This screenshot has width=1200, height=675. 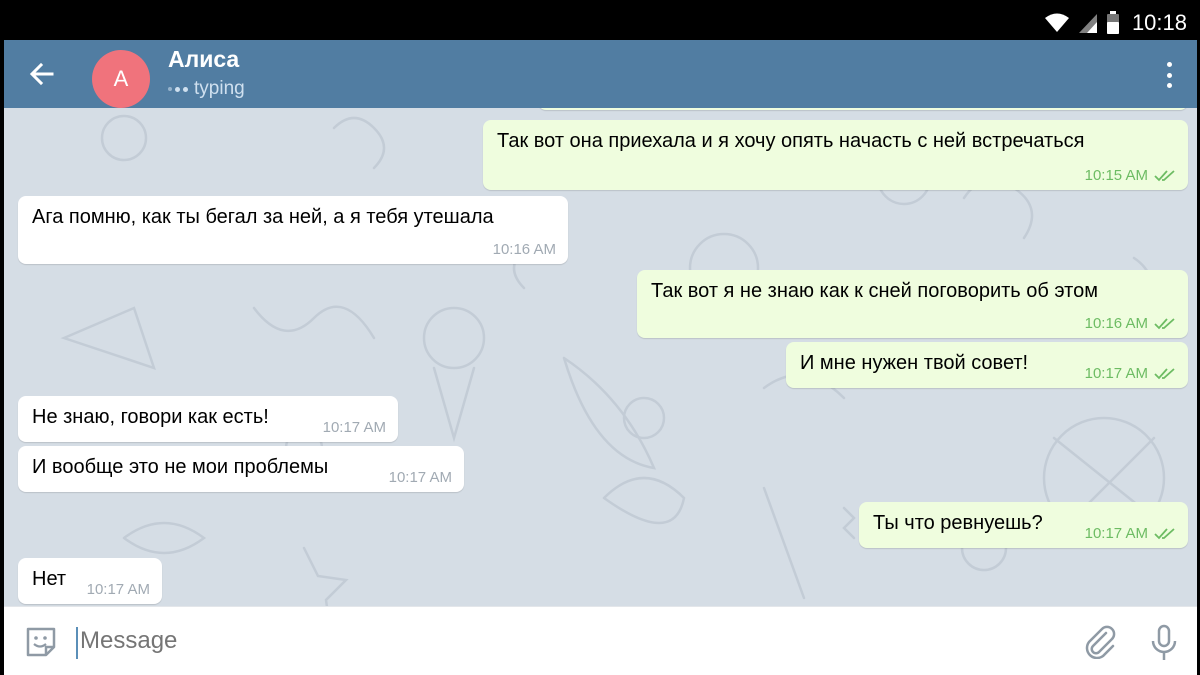 What do you see at coordinates (219, 88) in the screenshot?
I see `typing-label: typing` at bounding box center [219, 88].